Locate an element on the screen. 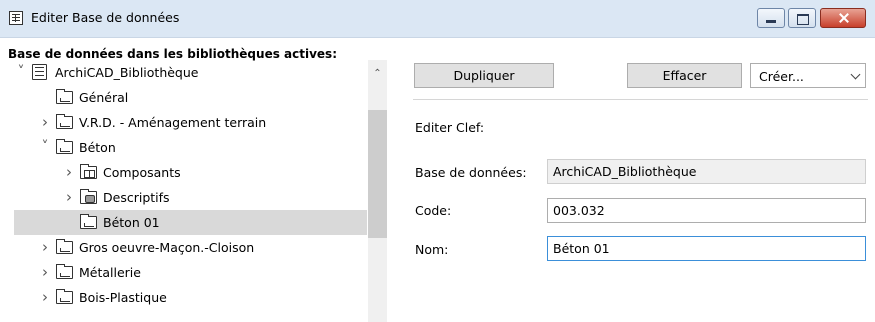 The width and height of the screenshot is (875, 322). section-title: Editer Clef: is located at coordinates (450, 127).